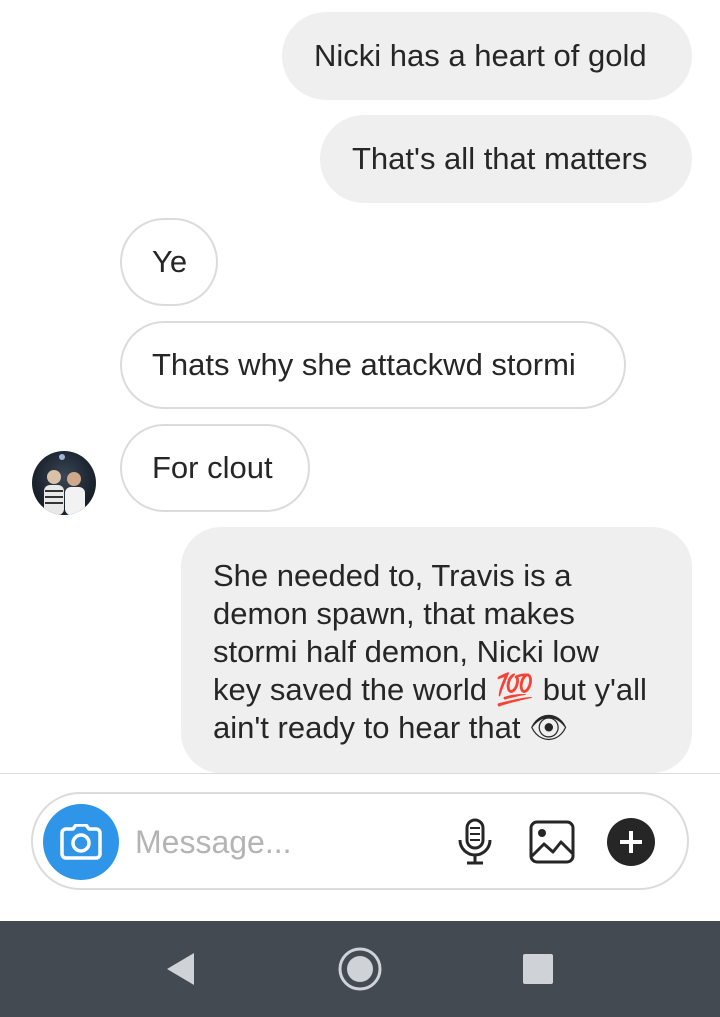  I want to click on message-composer, so click(360, 841).